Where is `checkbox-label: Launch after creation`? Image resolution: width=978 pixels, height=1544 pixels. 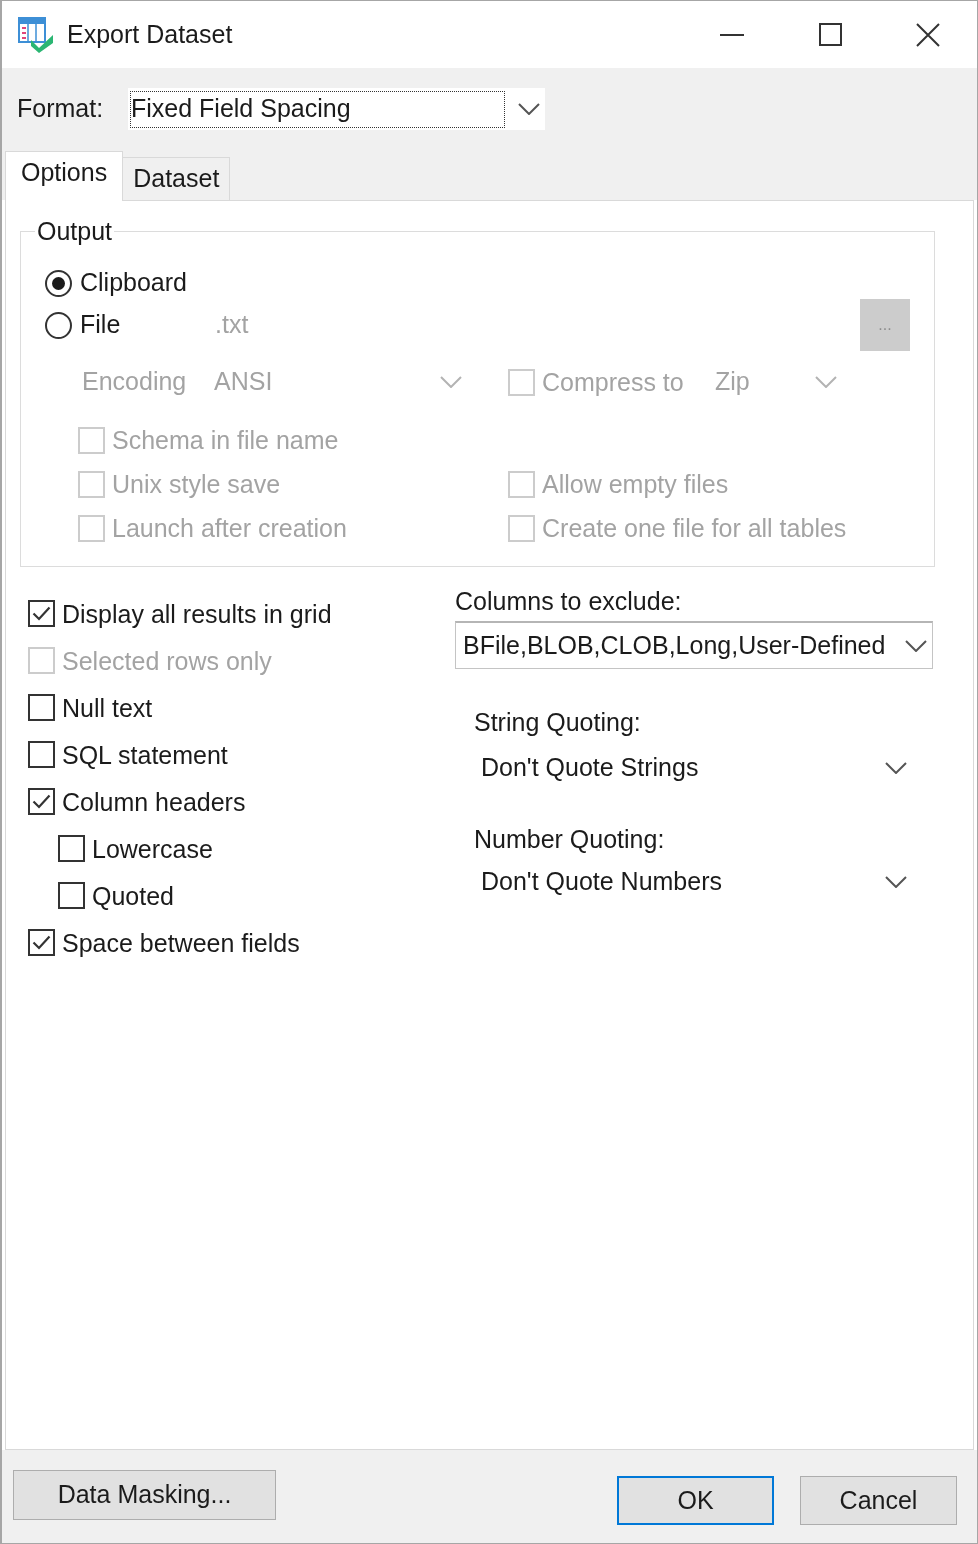 checkbox-label: Launch after creation is located at coordinates (229, 528).